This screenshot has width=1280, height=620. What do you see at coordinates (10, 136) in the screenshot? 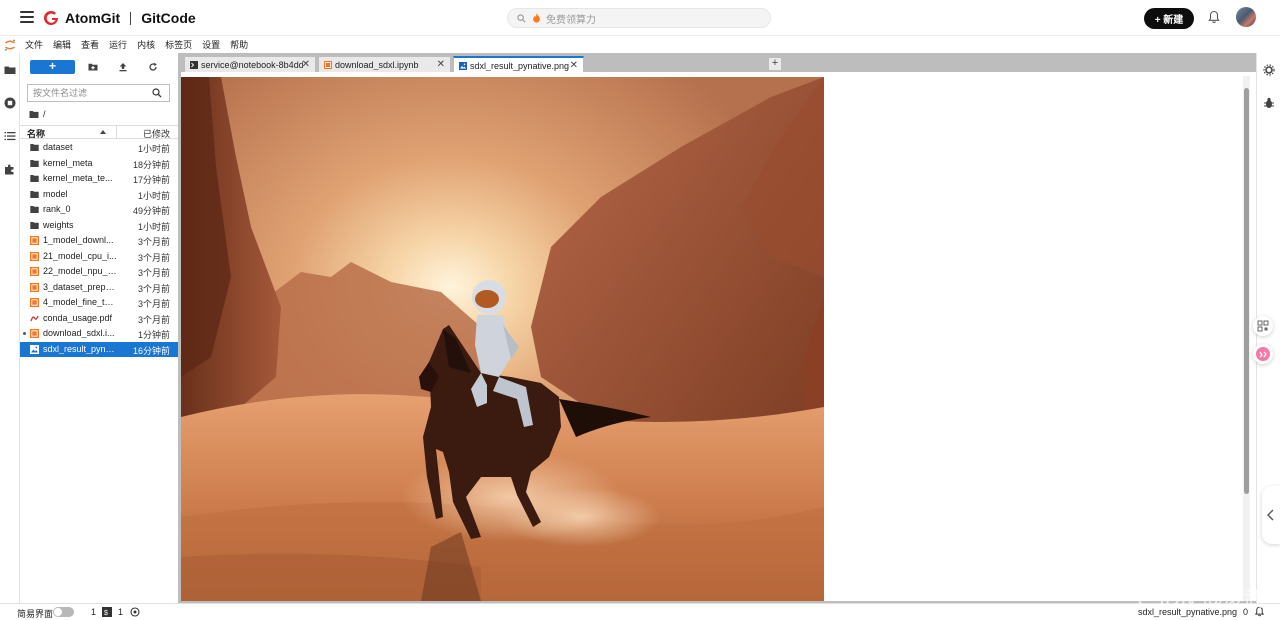
I see `table-of-contents-icon` at bounding box center [10, 136].